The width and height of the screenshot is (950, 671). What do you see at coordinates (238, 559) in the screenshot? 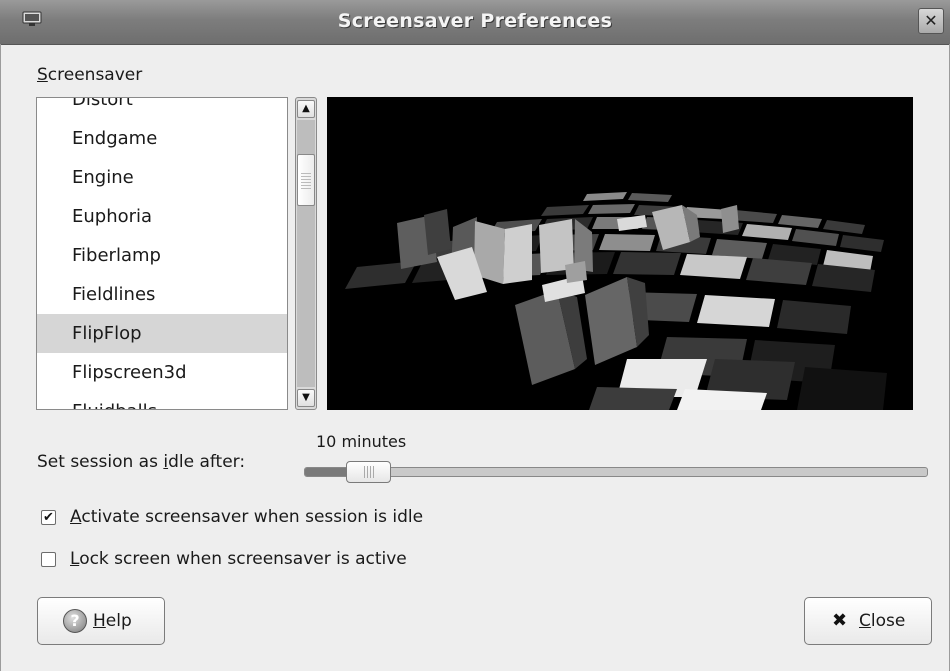
I see `lock-screen-label: Lock screen when screensaver is active` at bounding box center [238, 559].